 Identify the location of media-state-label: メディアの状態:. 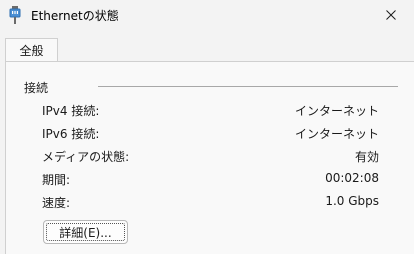
(86, 157).